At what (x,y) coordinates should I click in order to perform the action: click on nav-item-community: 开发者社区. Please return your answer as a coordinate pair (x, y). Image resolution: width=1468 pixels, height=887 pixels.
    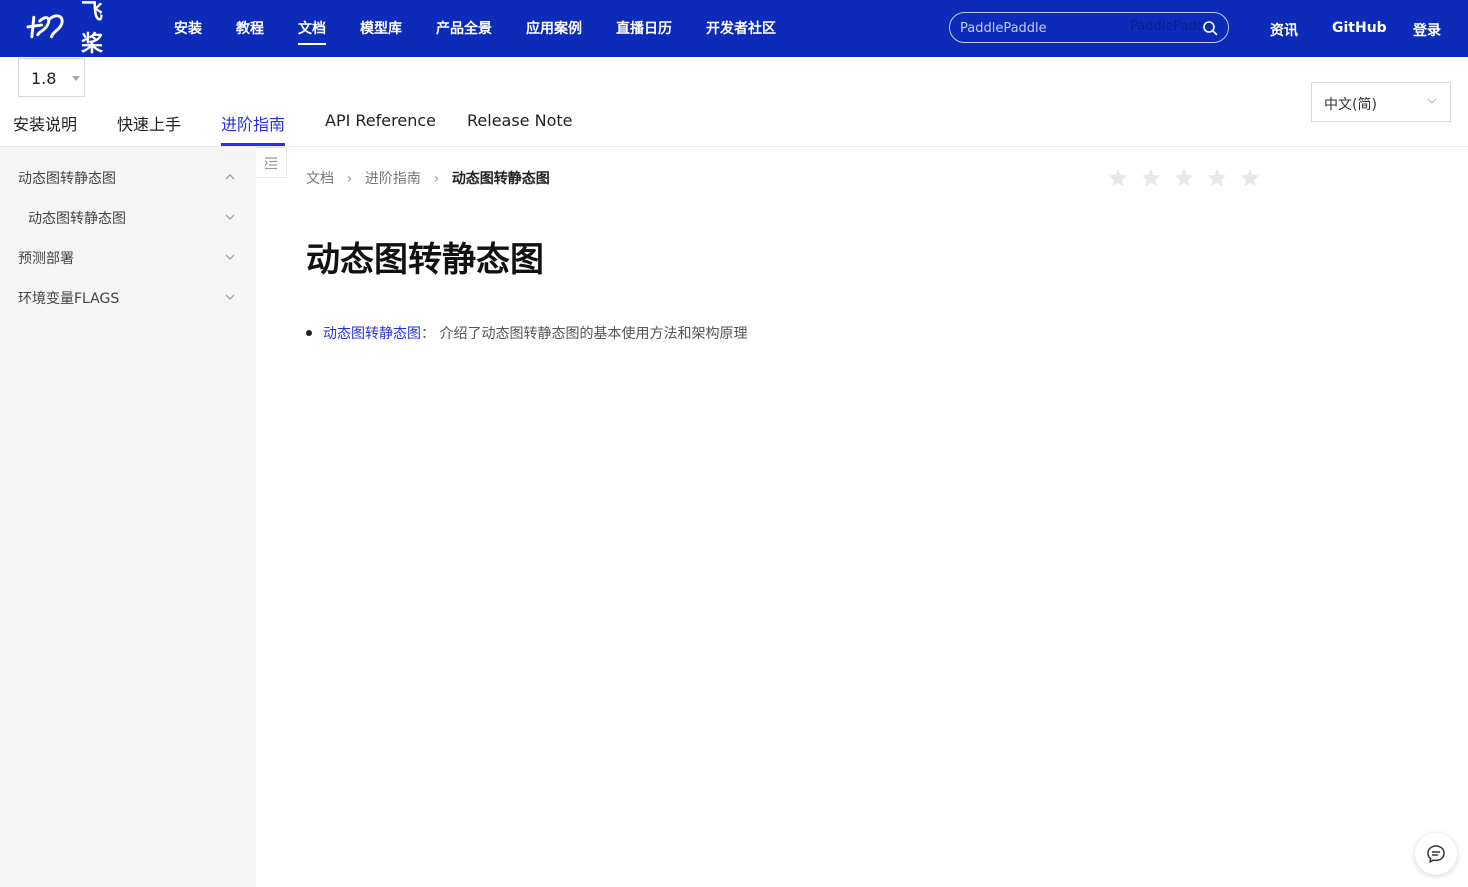
    Looking at the image, I should click on (741, 28).